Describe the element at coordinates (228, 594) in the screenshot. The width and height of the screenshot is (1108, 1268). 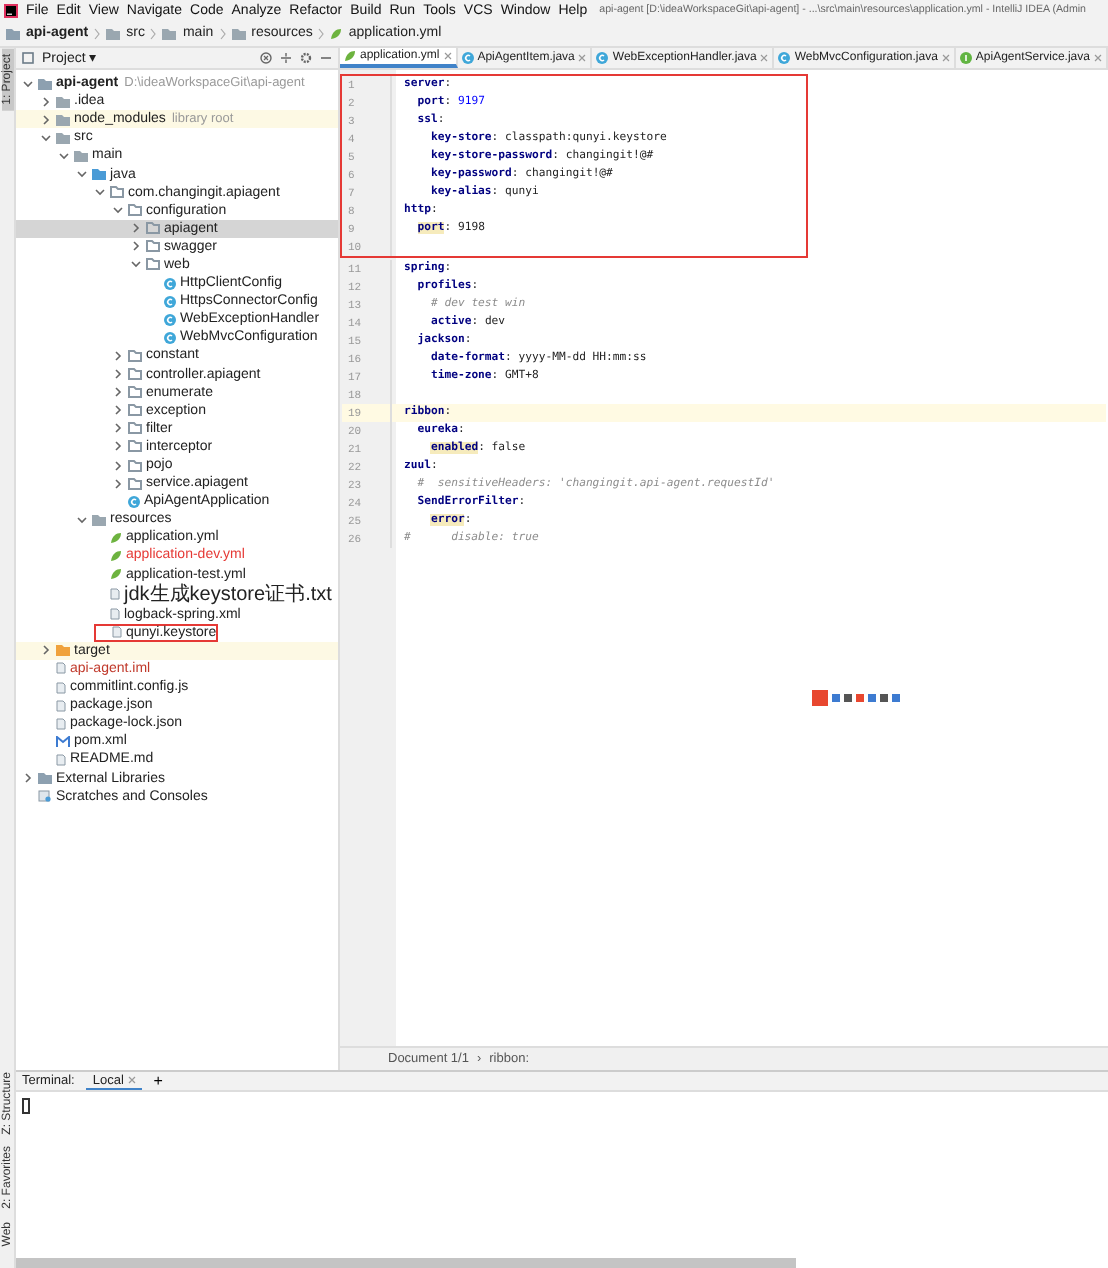
I see `tree-item-label: jdk生成keystore证书.txt` at that location.